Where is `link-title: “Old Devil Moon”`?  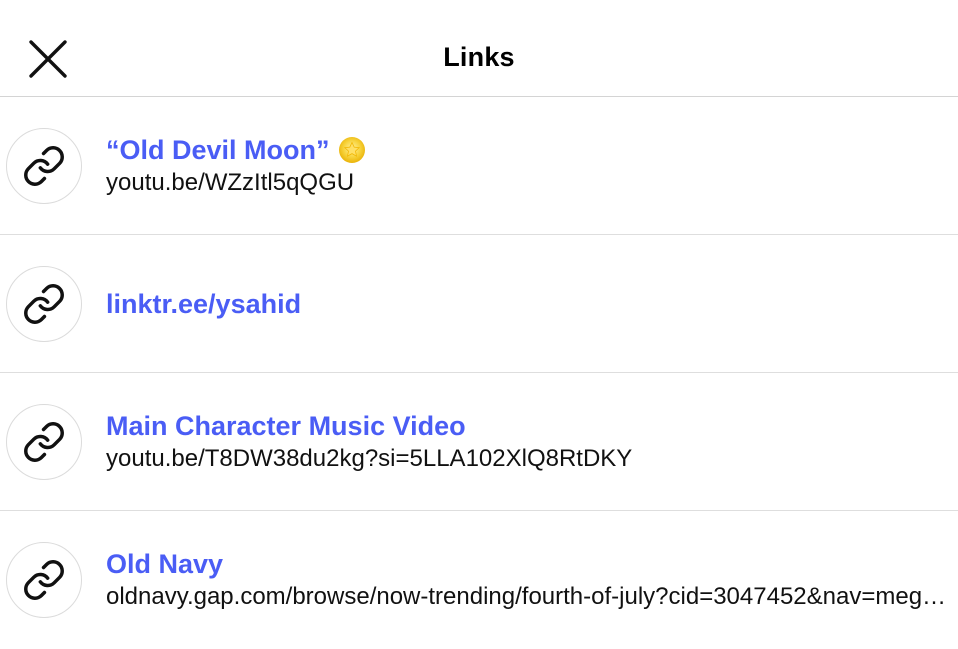
link-title: “Old Devil Moon” is located at coordinates (530, 150).